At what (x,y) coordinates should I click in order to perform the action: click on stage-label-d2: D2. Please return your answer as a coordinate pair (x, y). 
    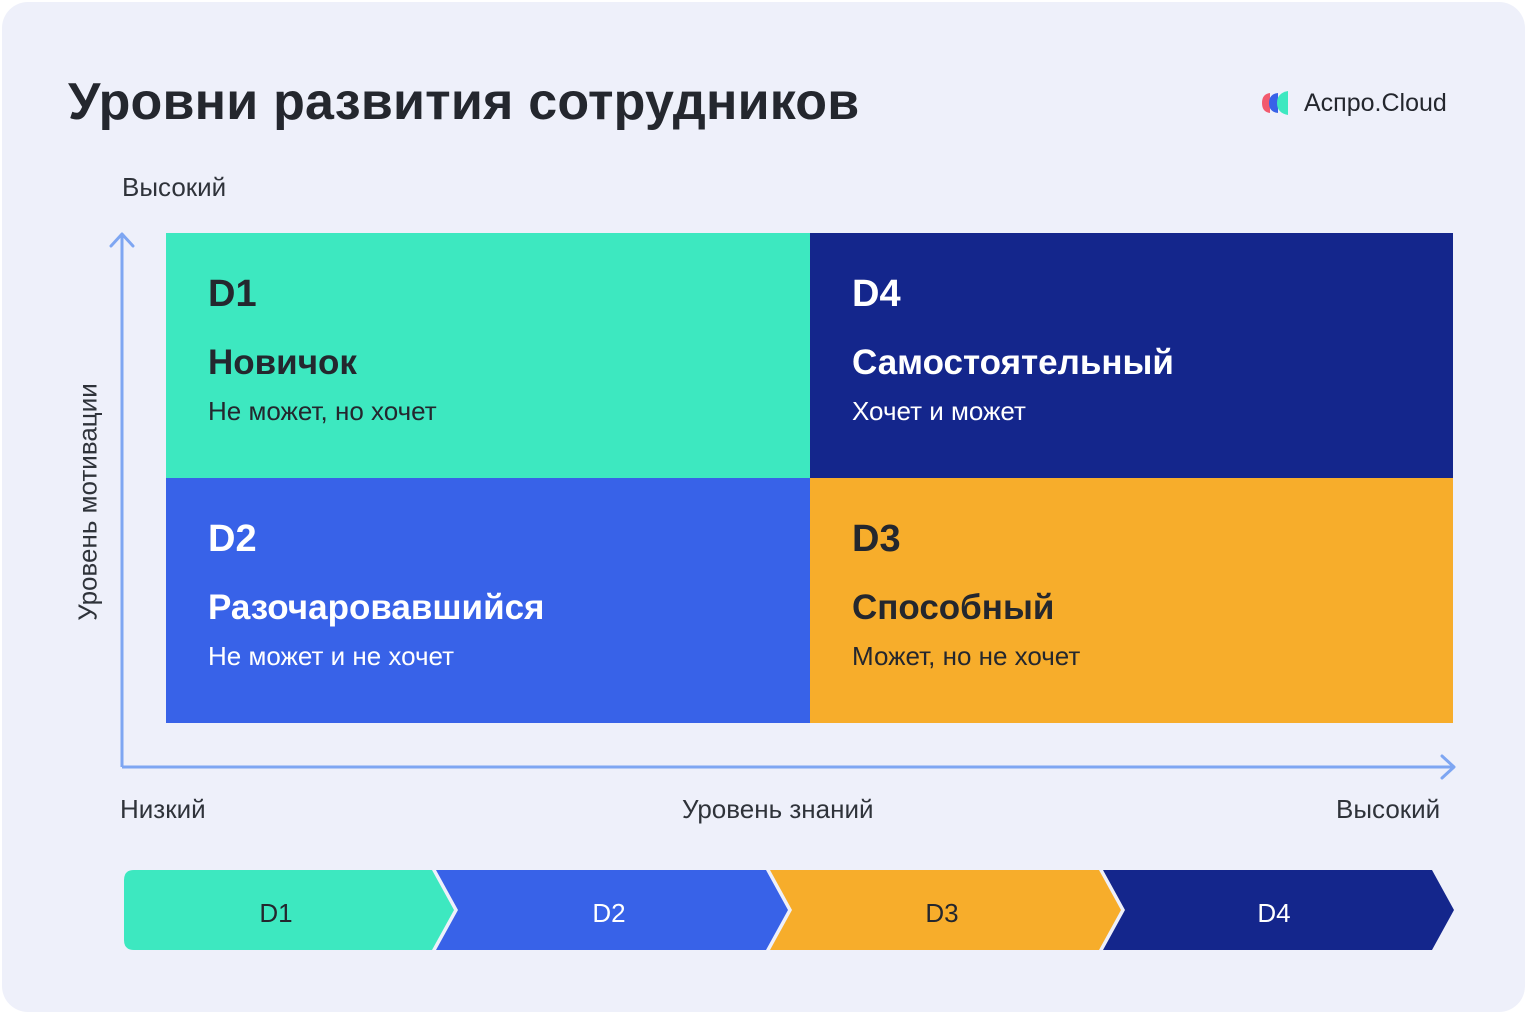
    Looking at the image, I should click on (609, 913).